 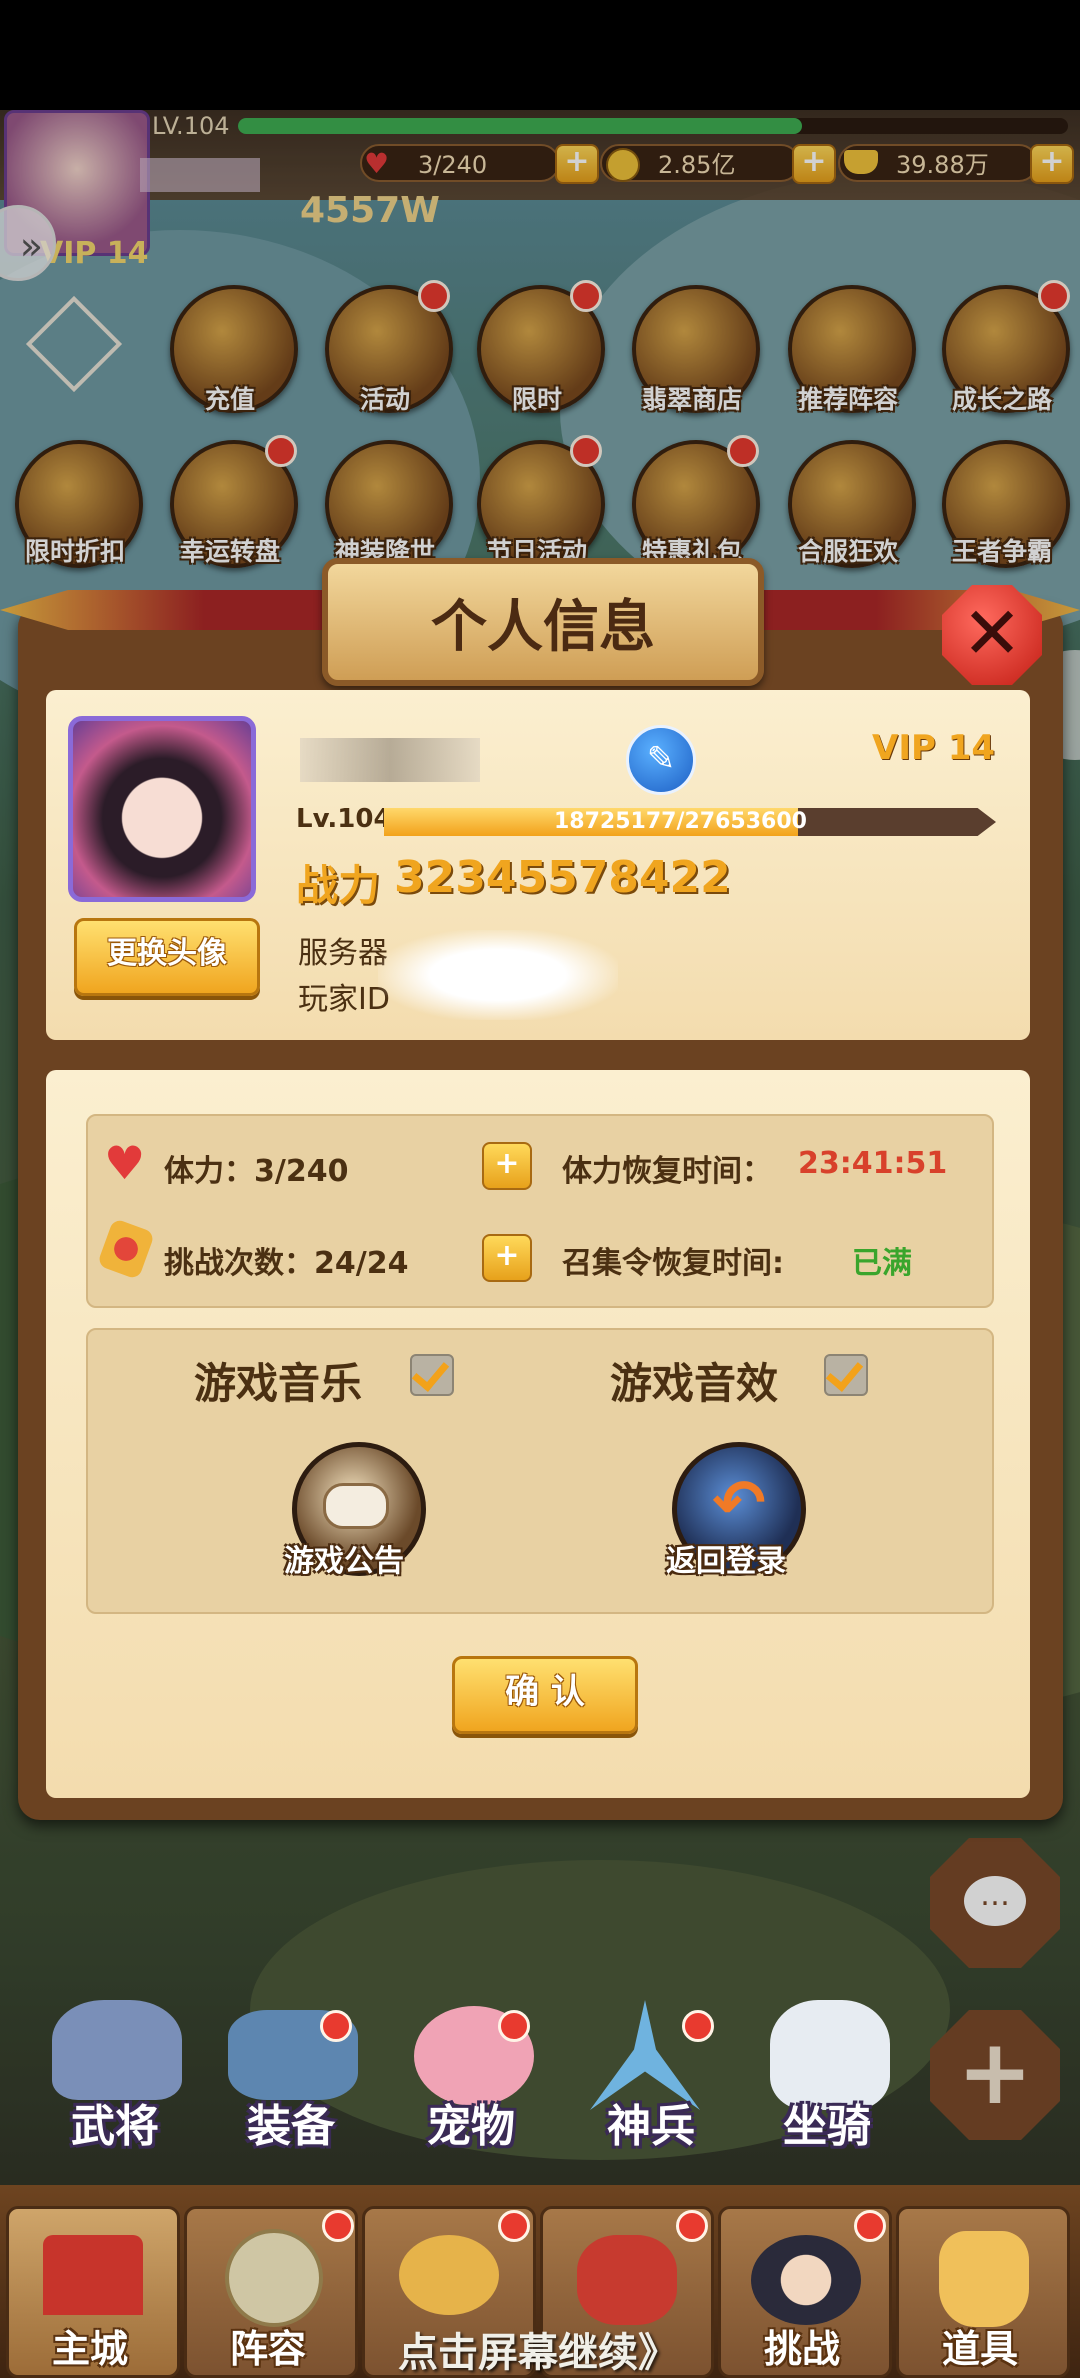 What do you see at coordinates (170, 610) in the screenshot?
I see `title-ribbon-left` at bounding box center [170, 610].